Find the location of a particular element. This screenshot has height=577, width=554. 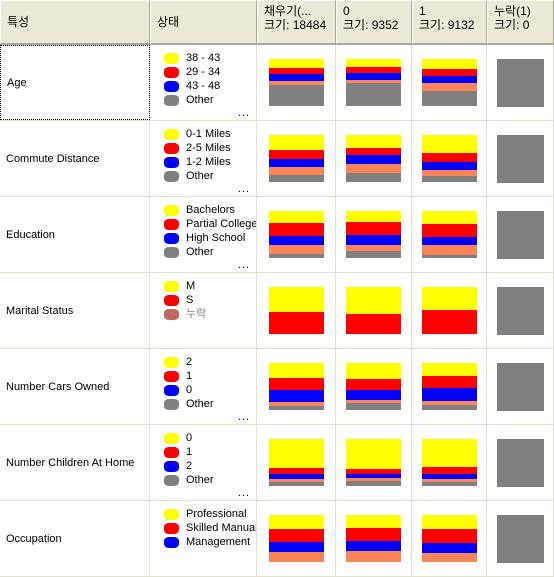

legend-item: 43 - 48 is located at coordinates (210, 86).